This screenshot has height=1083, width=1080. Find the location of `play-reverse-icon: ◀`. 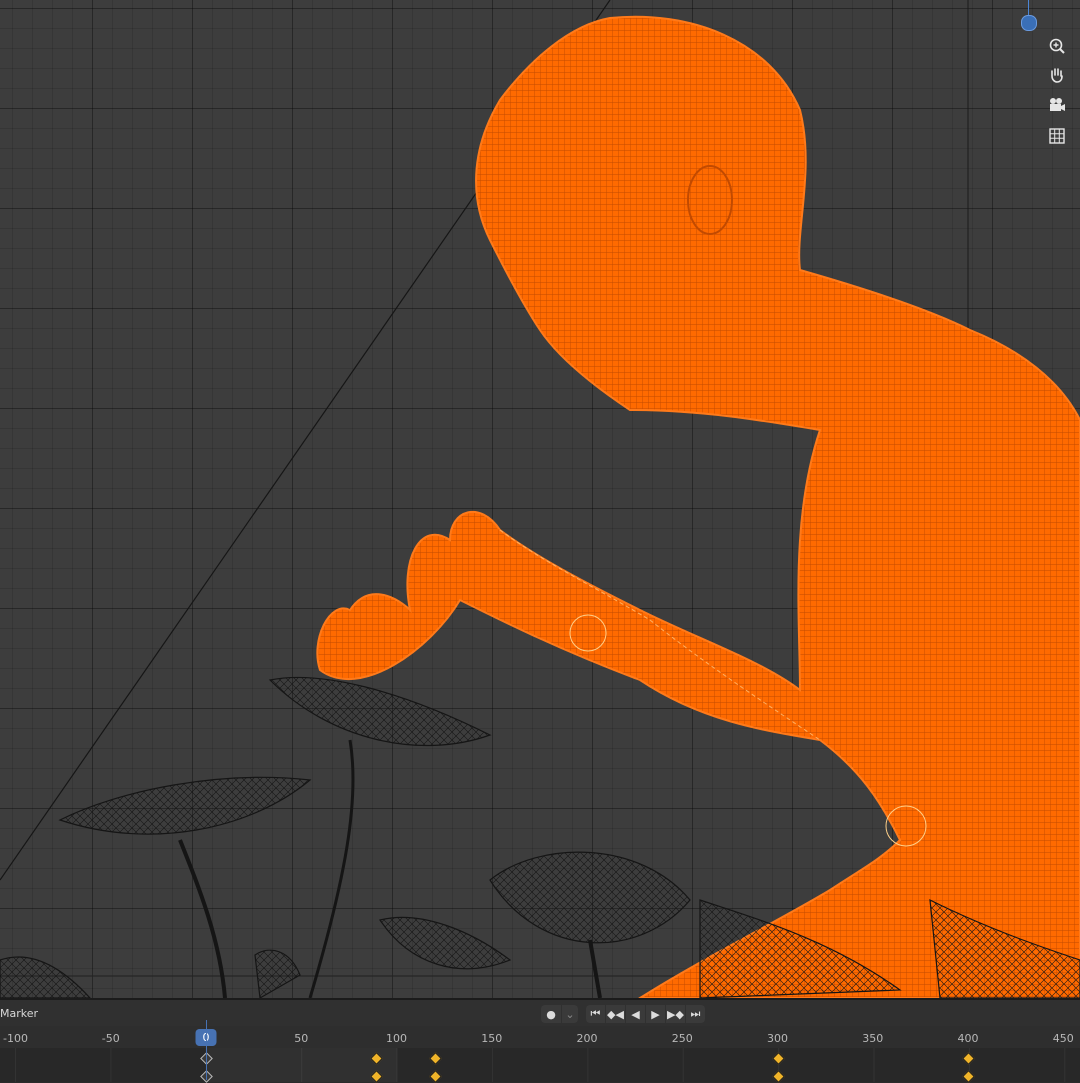

play-reverse-icon: ◀ is located at coordinates (635, 1014).